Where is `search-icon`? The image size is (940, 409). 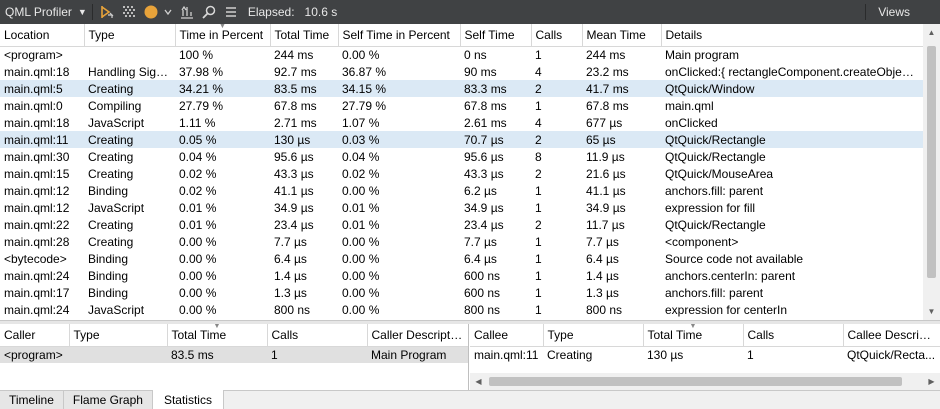 search-icon is located at coordinates (209, 12).